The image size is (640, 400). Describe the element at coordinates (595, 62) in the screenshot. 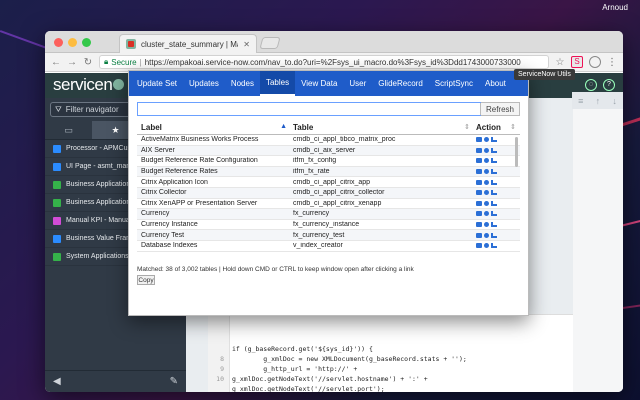

I see `extension-icon` at that location.